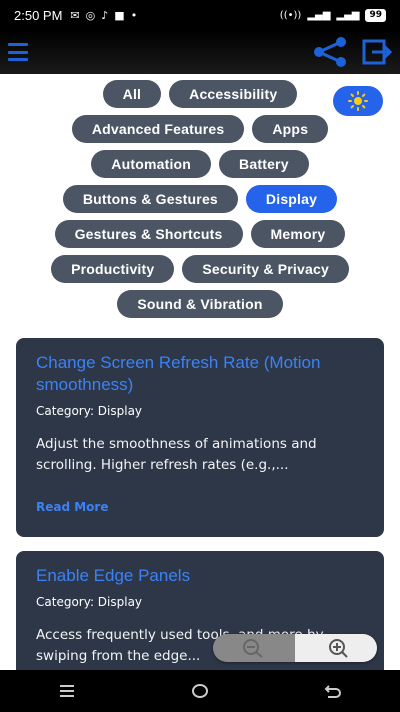 This screenshot has height=712, width=400. I want to click on status-time: 2:50 PM, so click(38, 15).